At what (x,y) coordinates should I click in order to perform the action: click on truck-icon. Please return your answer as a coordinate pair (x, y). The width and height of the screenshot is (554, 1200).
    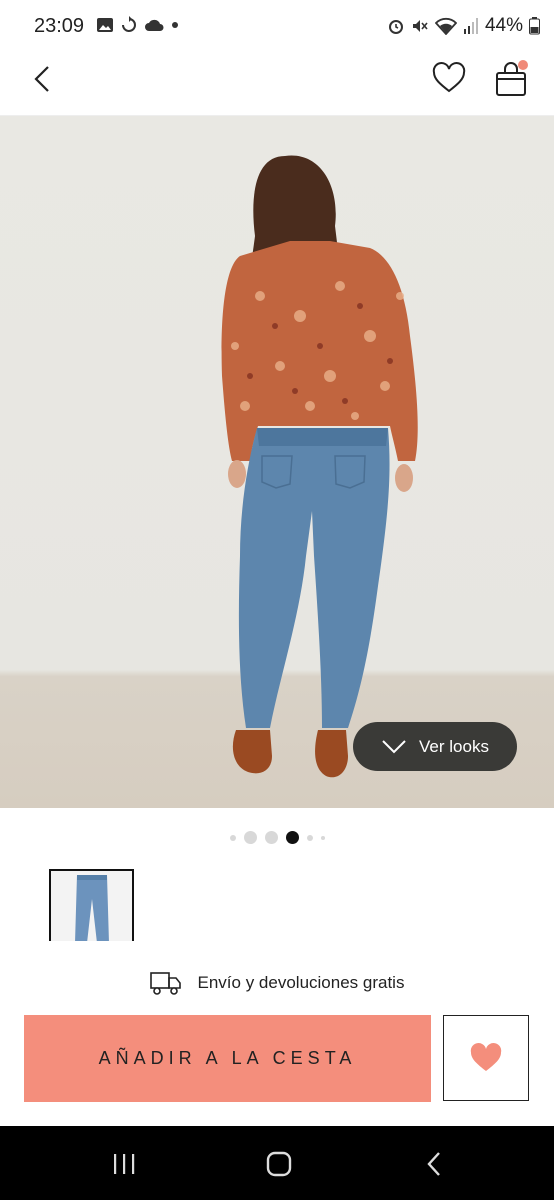
    Looking at the image, I should click on (165, 983).